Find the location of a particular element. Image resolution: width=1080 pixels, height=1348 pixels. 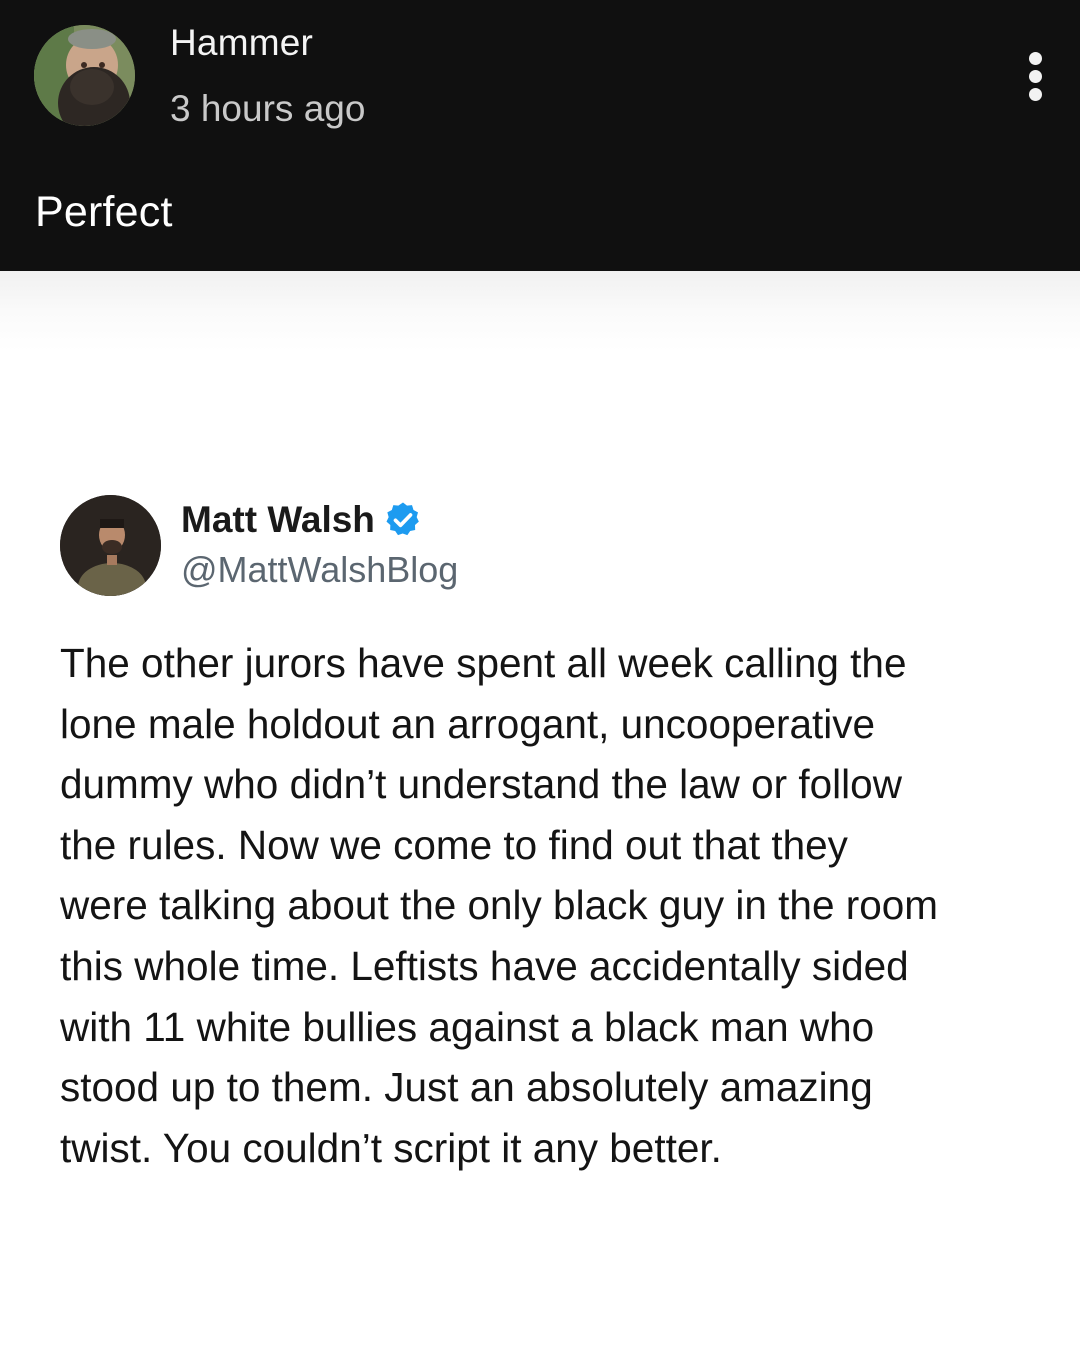

more-options-icon is located at coordinates (1035, 76).